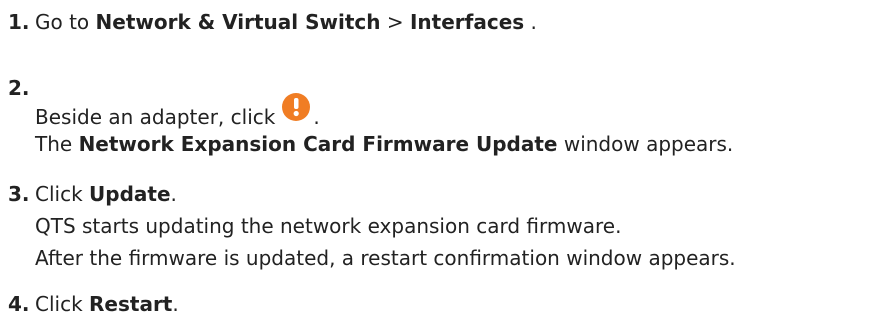 The image size is (883, 336). I want to click on text: window appears., so click(645, 144).